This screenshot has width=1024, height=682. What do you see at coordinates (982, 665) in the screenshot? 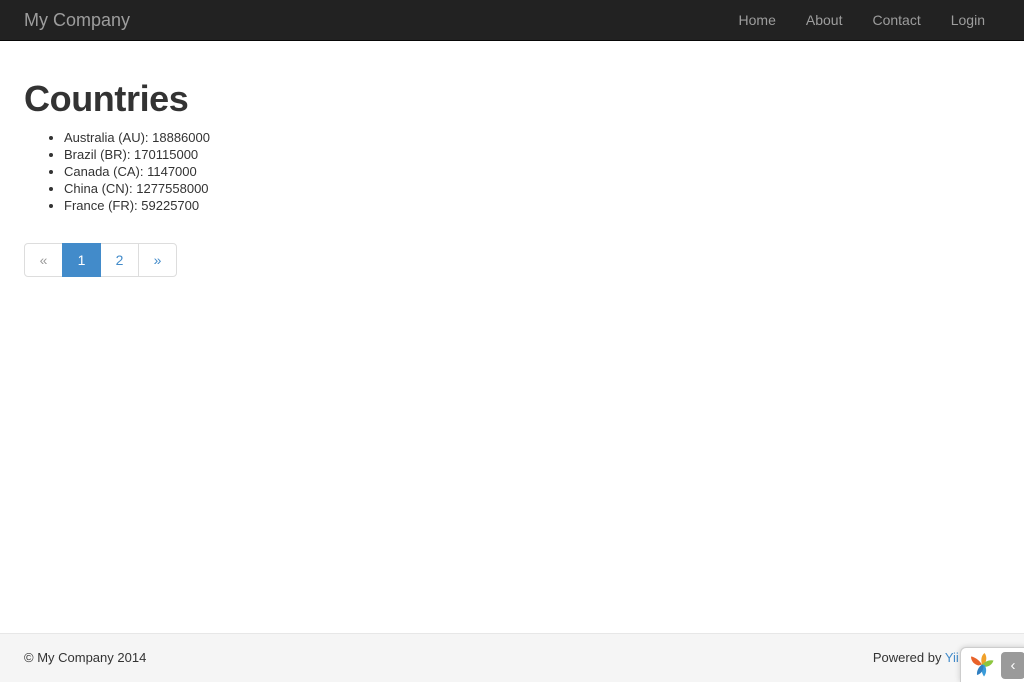
I see `yii-logo-icon` at bounding box center [982, 665].